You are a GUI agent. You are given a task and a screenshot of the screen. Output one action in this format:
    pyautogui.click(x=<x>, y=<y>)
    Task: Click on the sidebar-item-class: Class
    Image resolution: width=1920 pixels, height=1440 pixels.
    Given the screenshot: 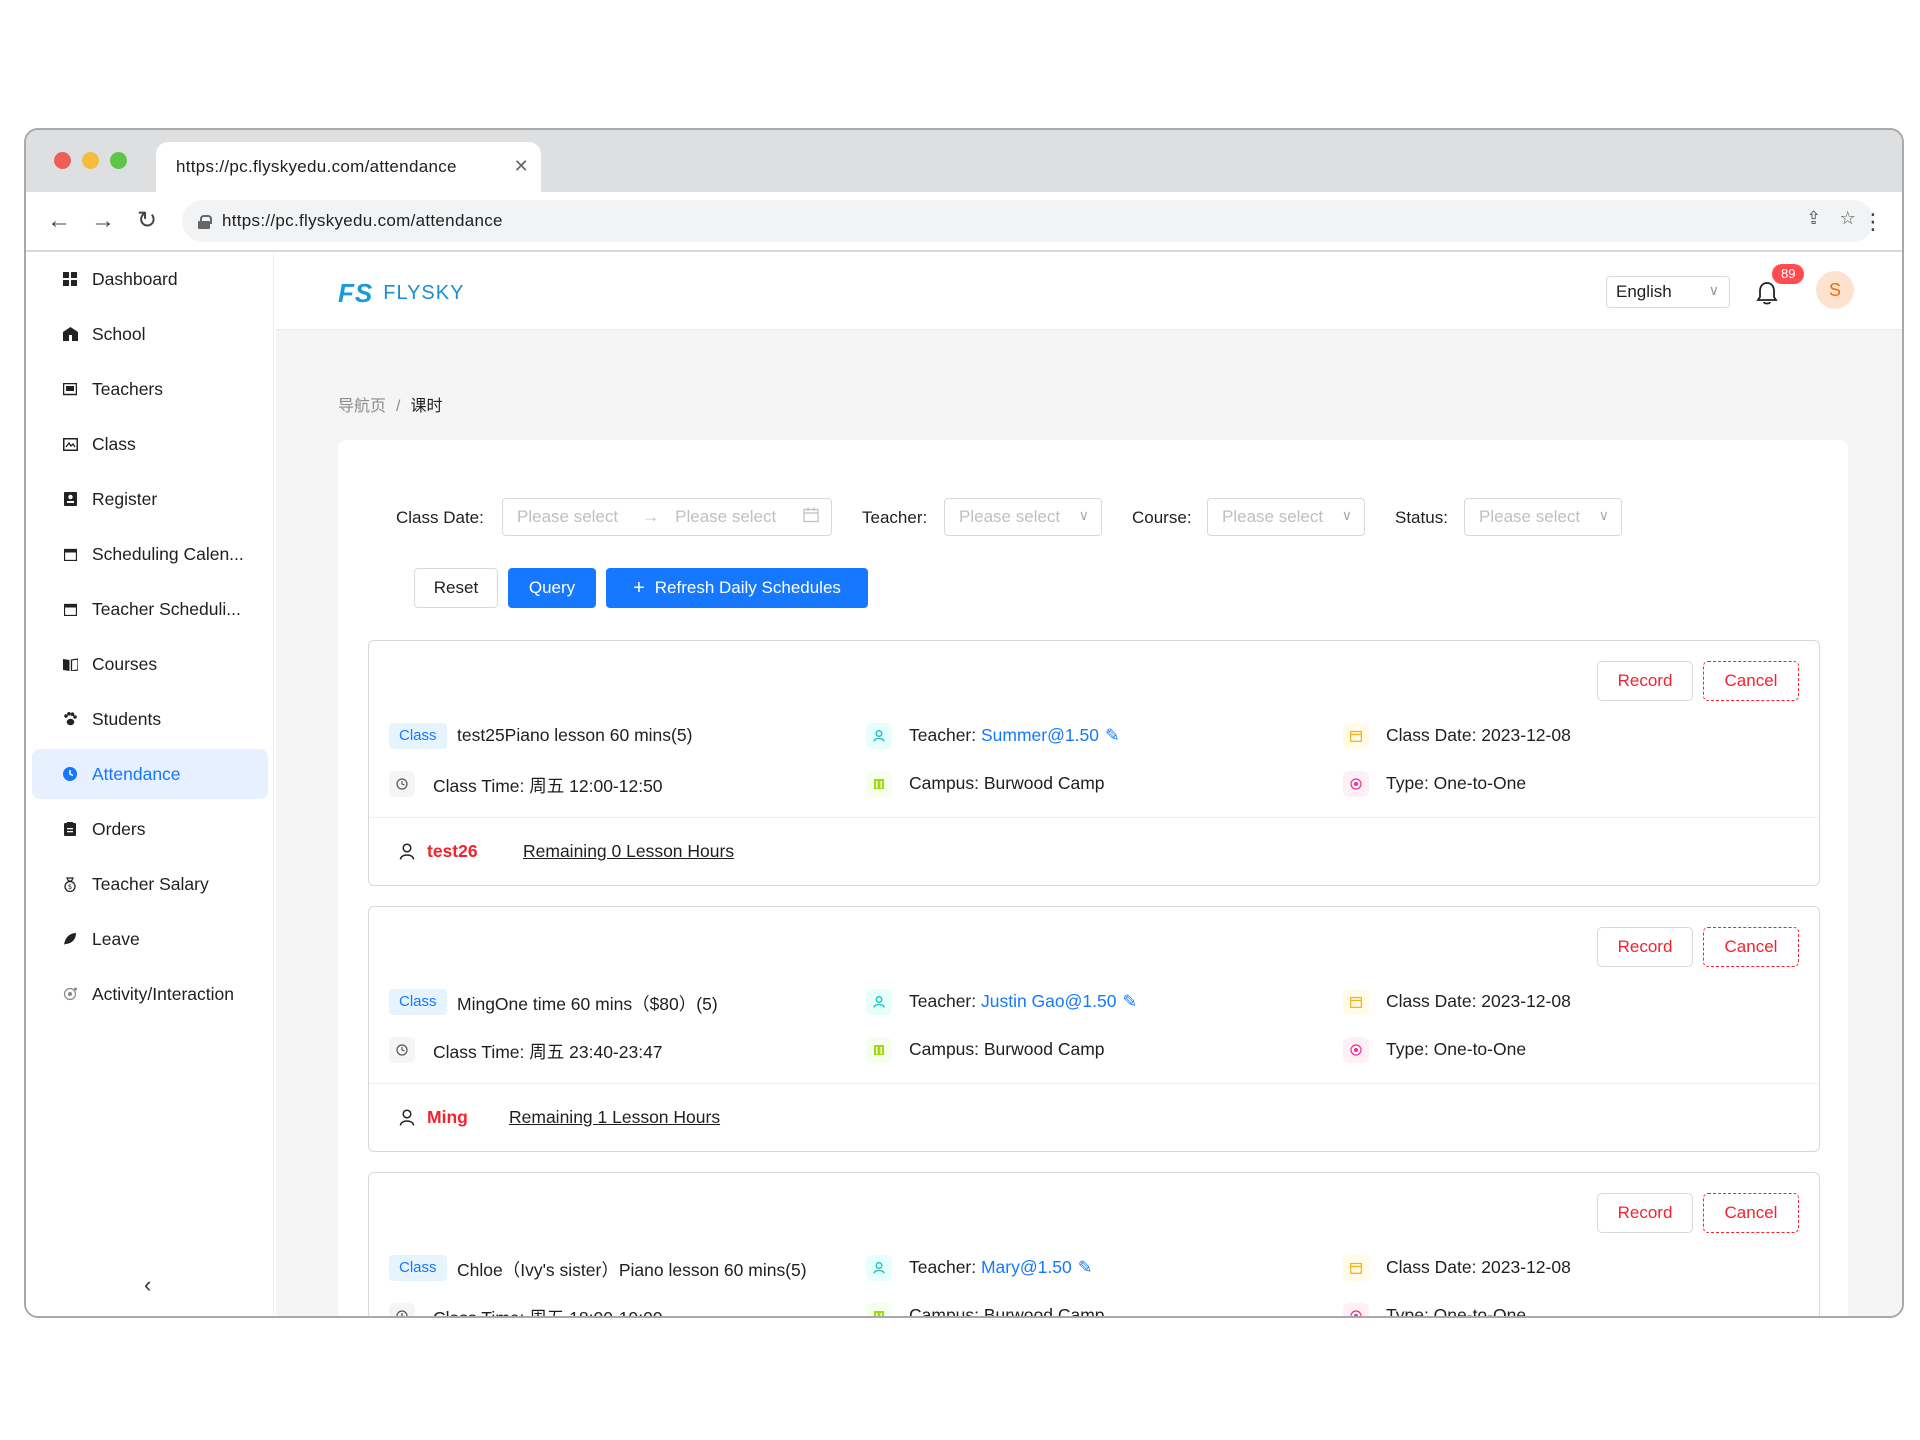 What is the action you would take?
    pyautogui.click(x=150, y=444)
    